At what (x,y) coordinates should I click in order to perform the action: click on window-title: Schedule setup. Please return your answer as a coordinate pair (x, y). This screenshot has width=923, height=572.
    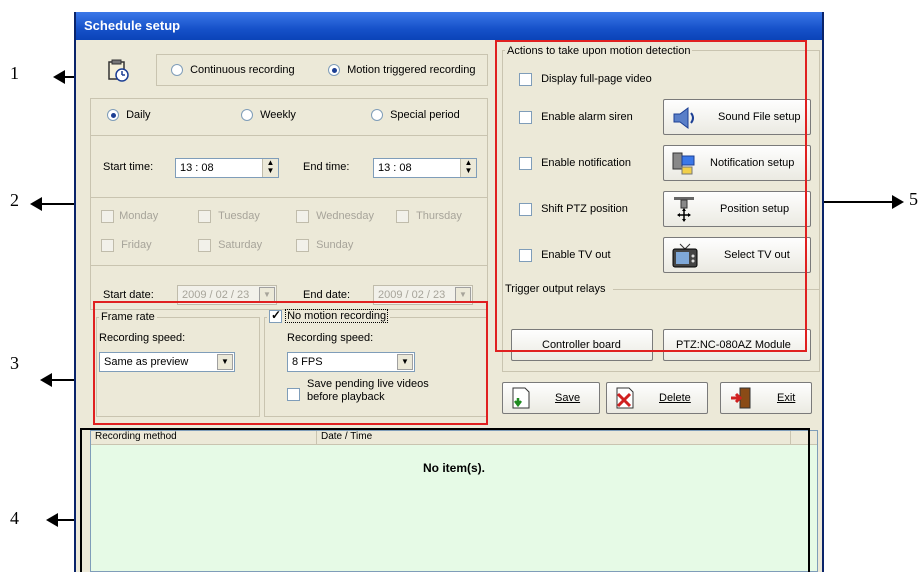
    Looking at the image, I should click on (449, 26).